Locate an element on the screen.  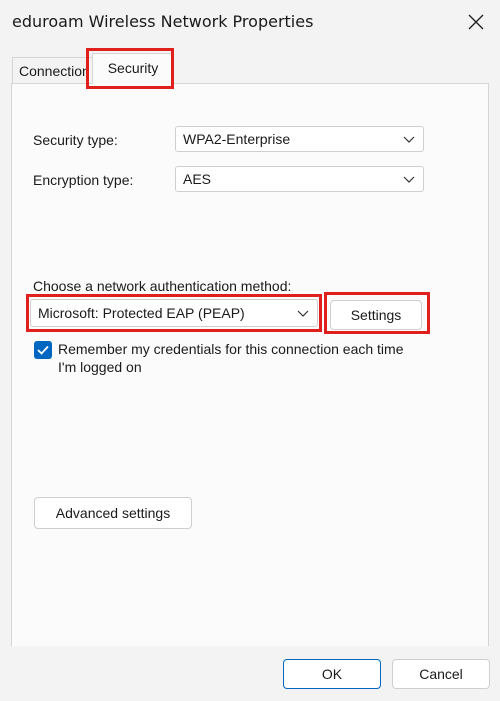
ok-button-label: OK is located at coordinates (332, 674).